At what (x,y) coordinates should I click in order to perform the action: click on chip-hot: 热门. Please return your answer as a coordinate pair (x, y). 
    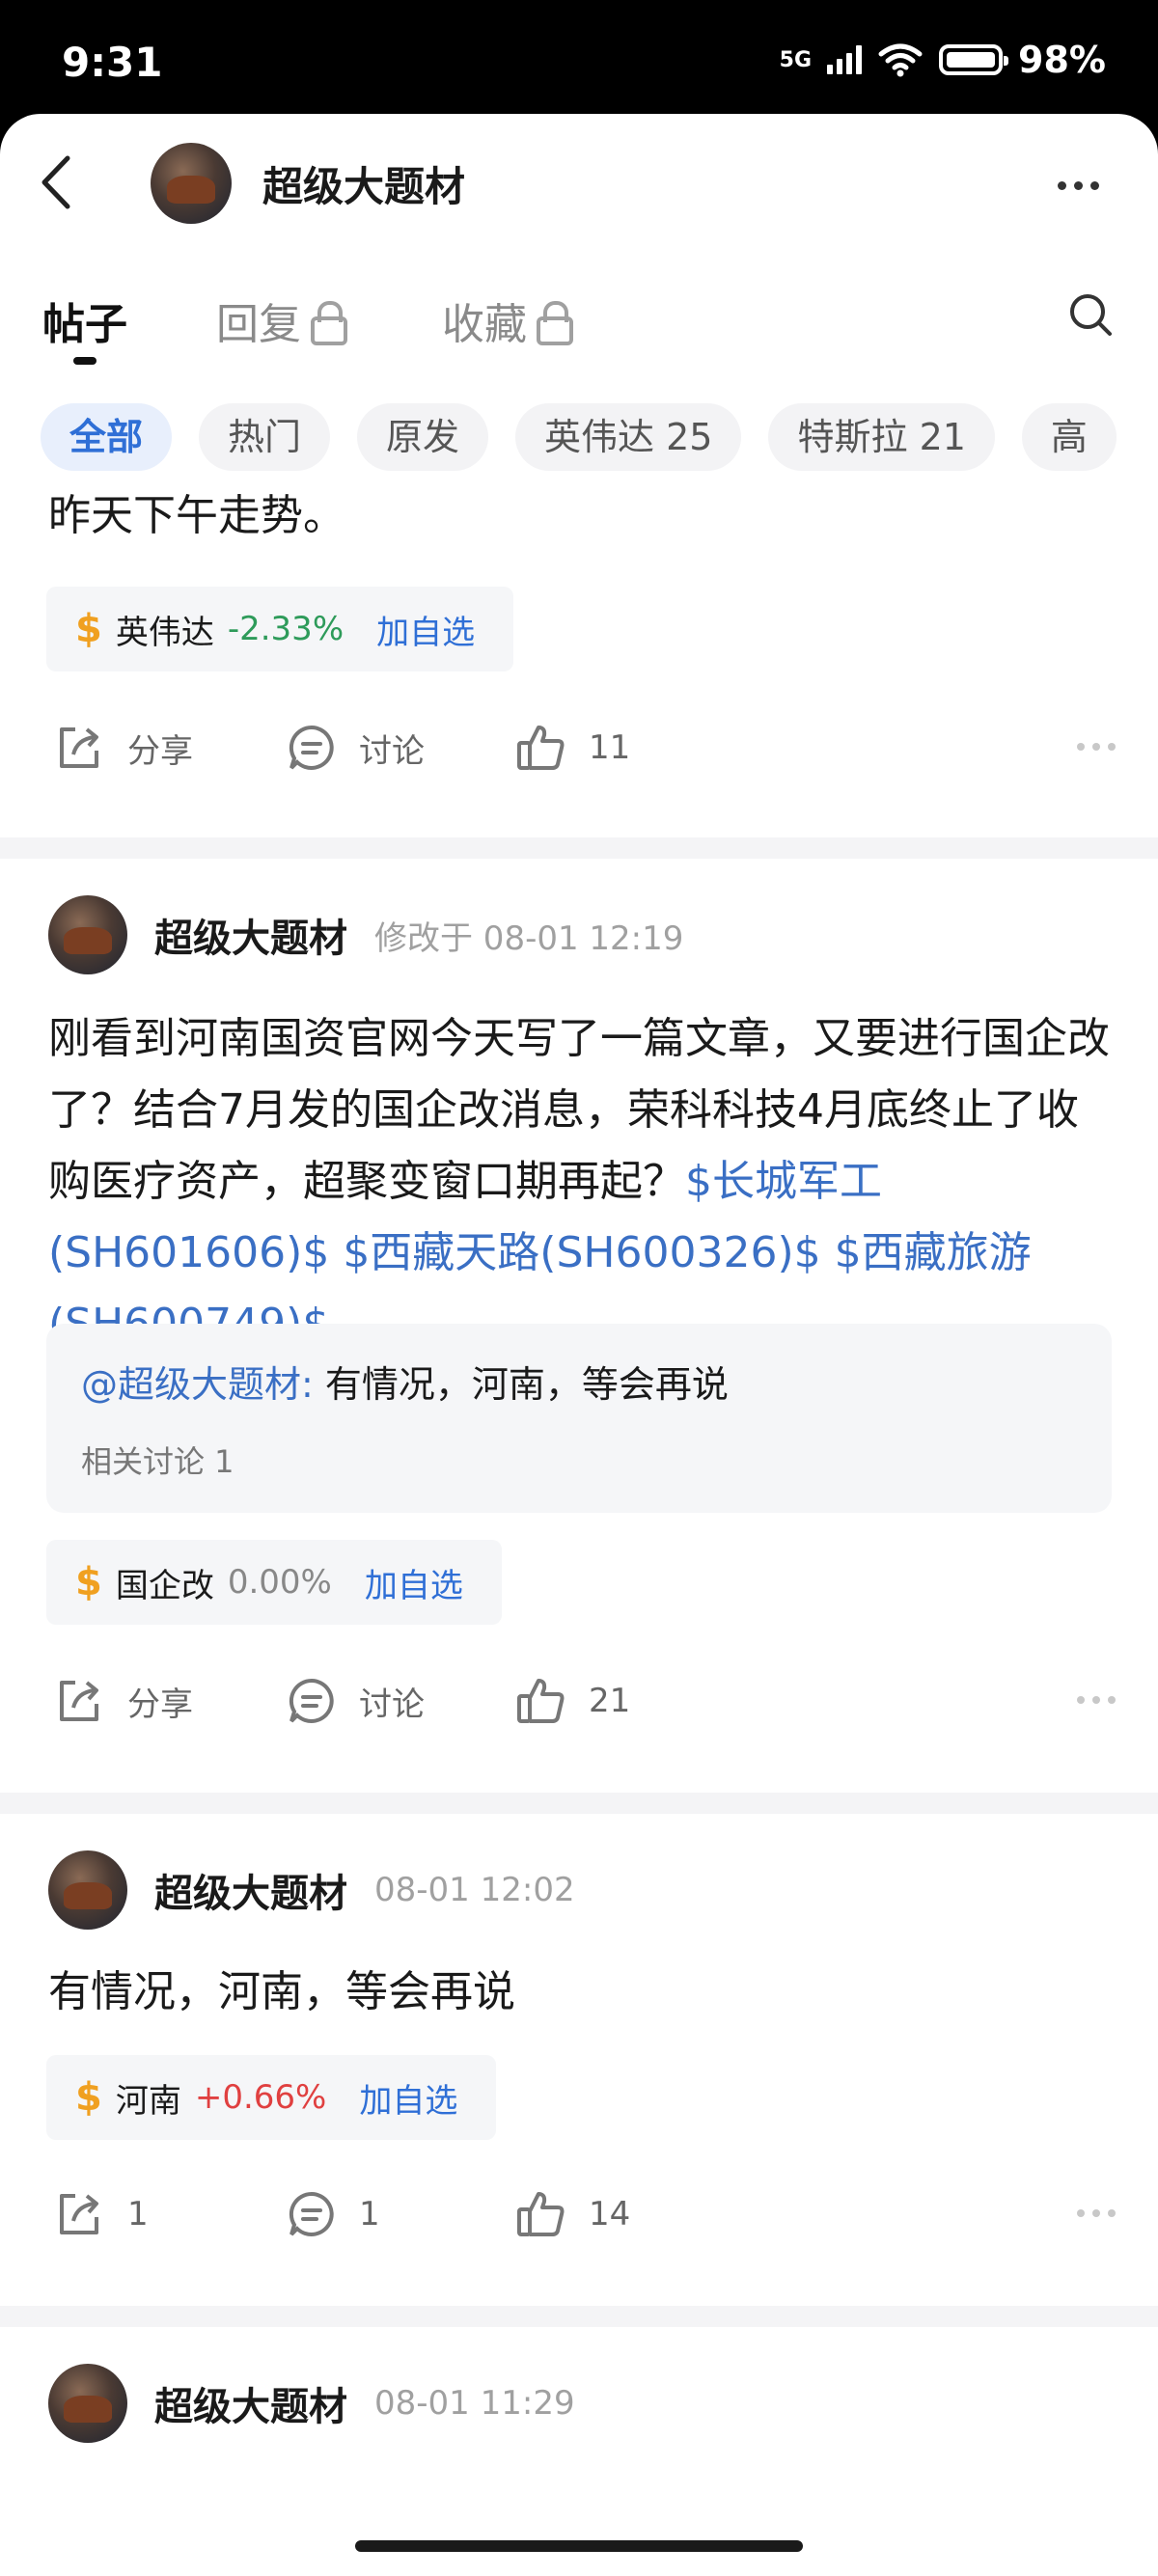
    Looking at the image, I should click on (265, 437).